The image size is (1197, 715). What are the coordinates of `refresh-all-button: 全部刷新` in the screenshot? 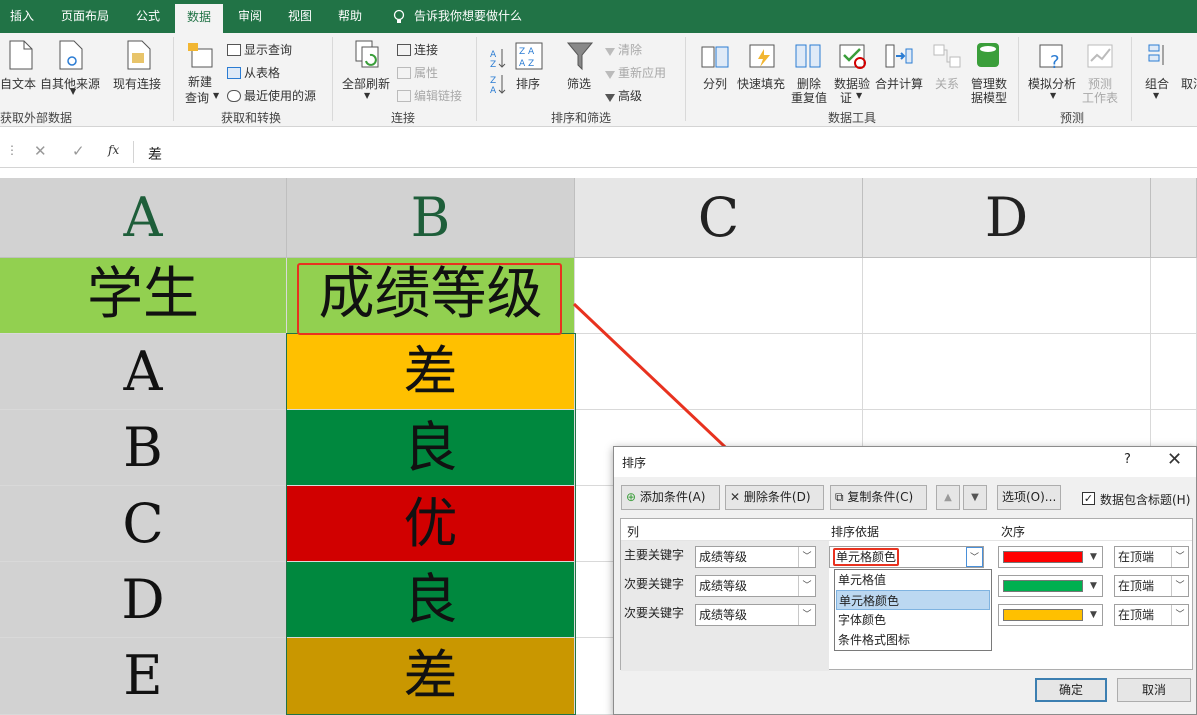 It's located at (366, 83).